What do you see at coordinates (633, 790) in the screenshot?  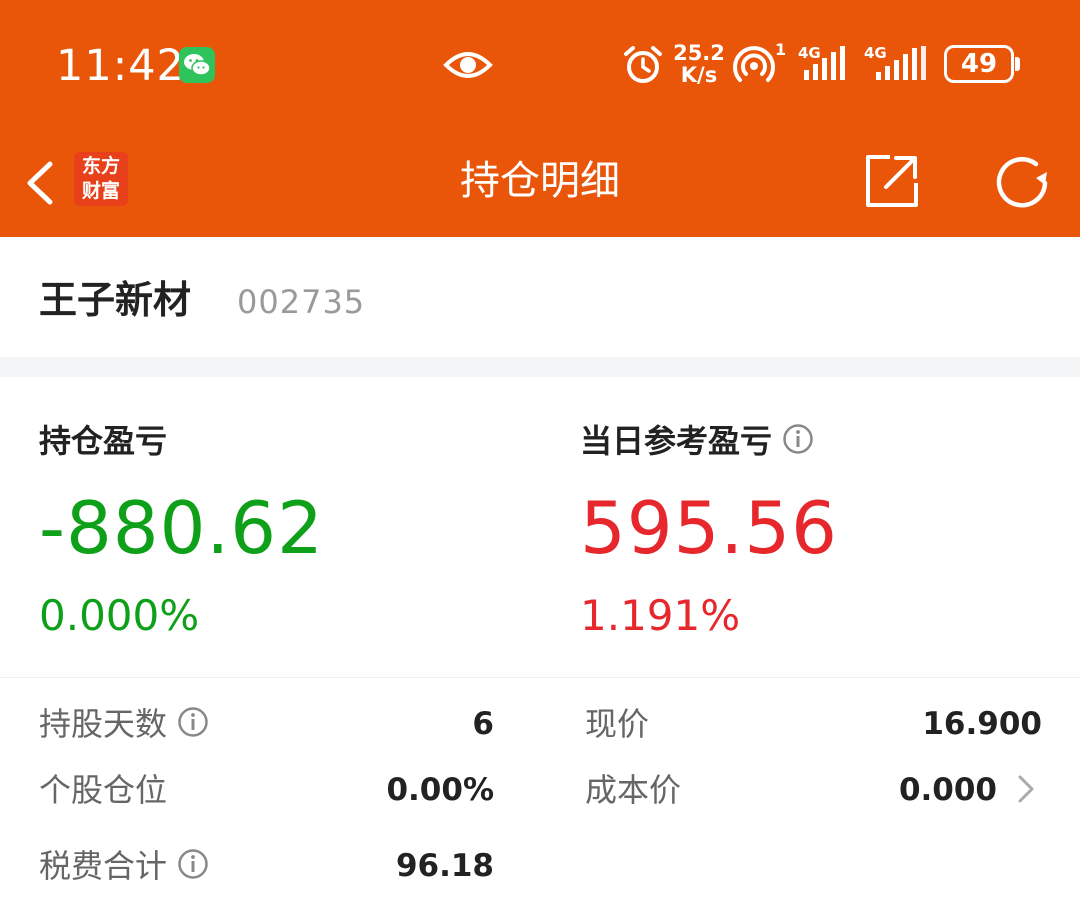 I see `cost-price-label: 成本价` at bounding box center [633, 790].